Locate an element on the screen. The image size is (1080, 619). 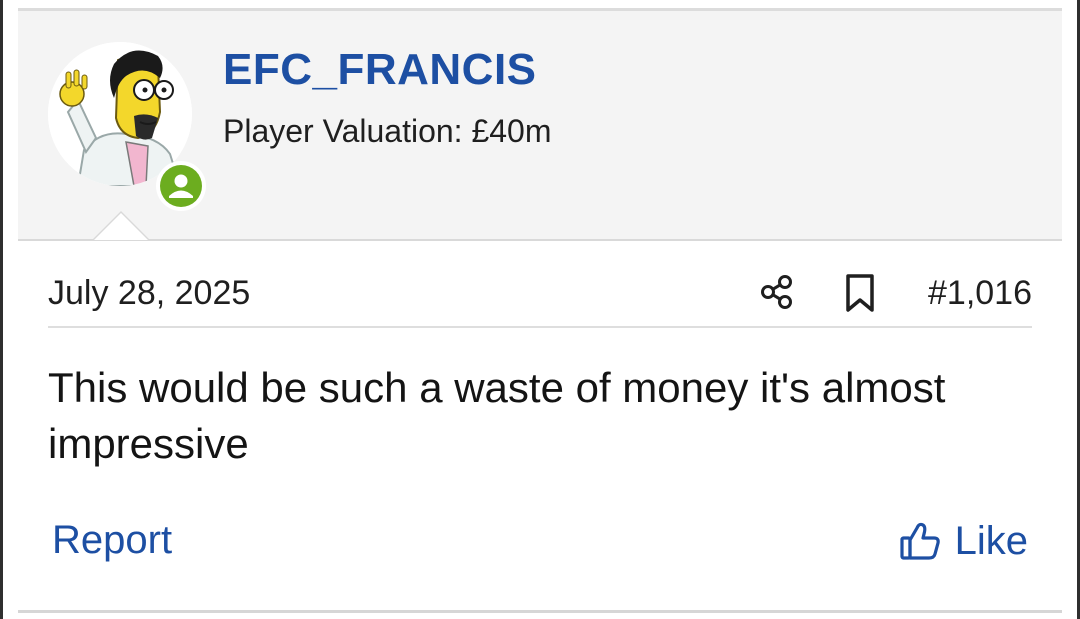
post-meta-bar: July 28, 2025 #1,016 is located at coordinates (540, 288).